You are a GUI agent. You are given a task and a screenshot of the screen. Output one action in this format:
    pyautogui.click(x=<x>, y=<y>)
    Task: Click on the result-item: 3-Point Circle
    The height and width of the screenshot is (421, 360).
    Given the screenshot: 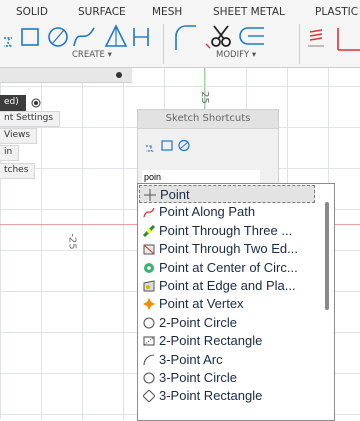 What is the action you would take?
    pyautogui.click(x=227, y=378)
    